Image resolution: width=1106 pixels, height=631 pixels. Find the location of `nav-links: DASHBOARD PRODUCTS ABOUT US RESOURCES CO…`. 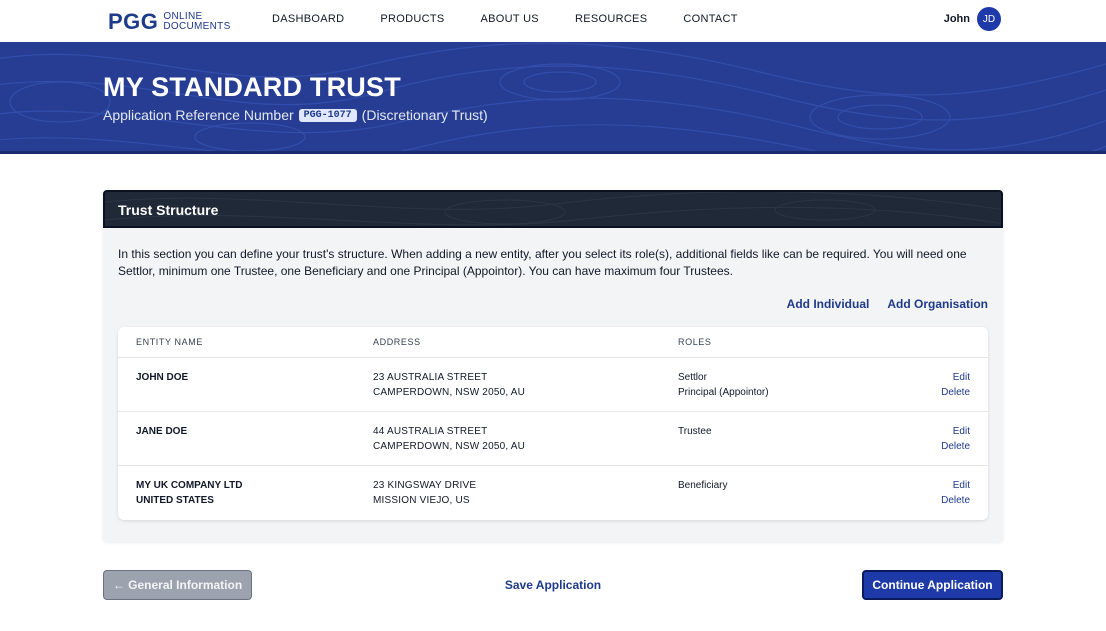

nav-links: DASHBOARD PRODUCTS ABOUT US RESOURCES CO… is located at coordinates (523, 19).